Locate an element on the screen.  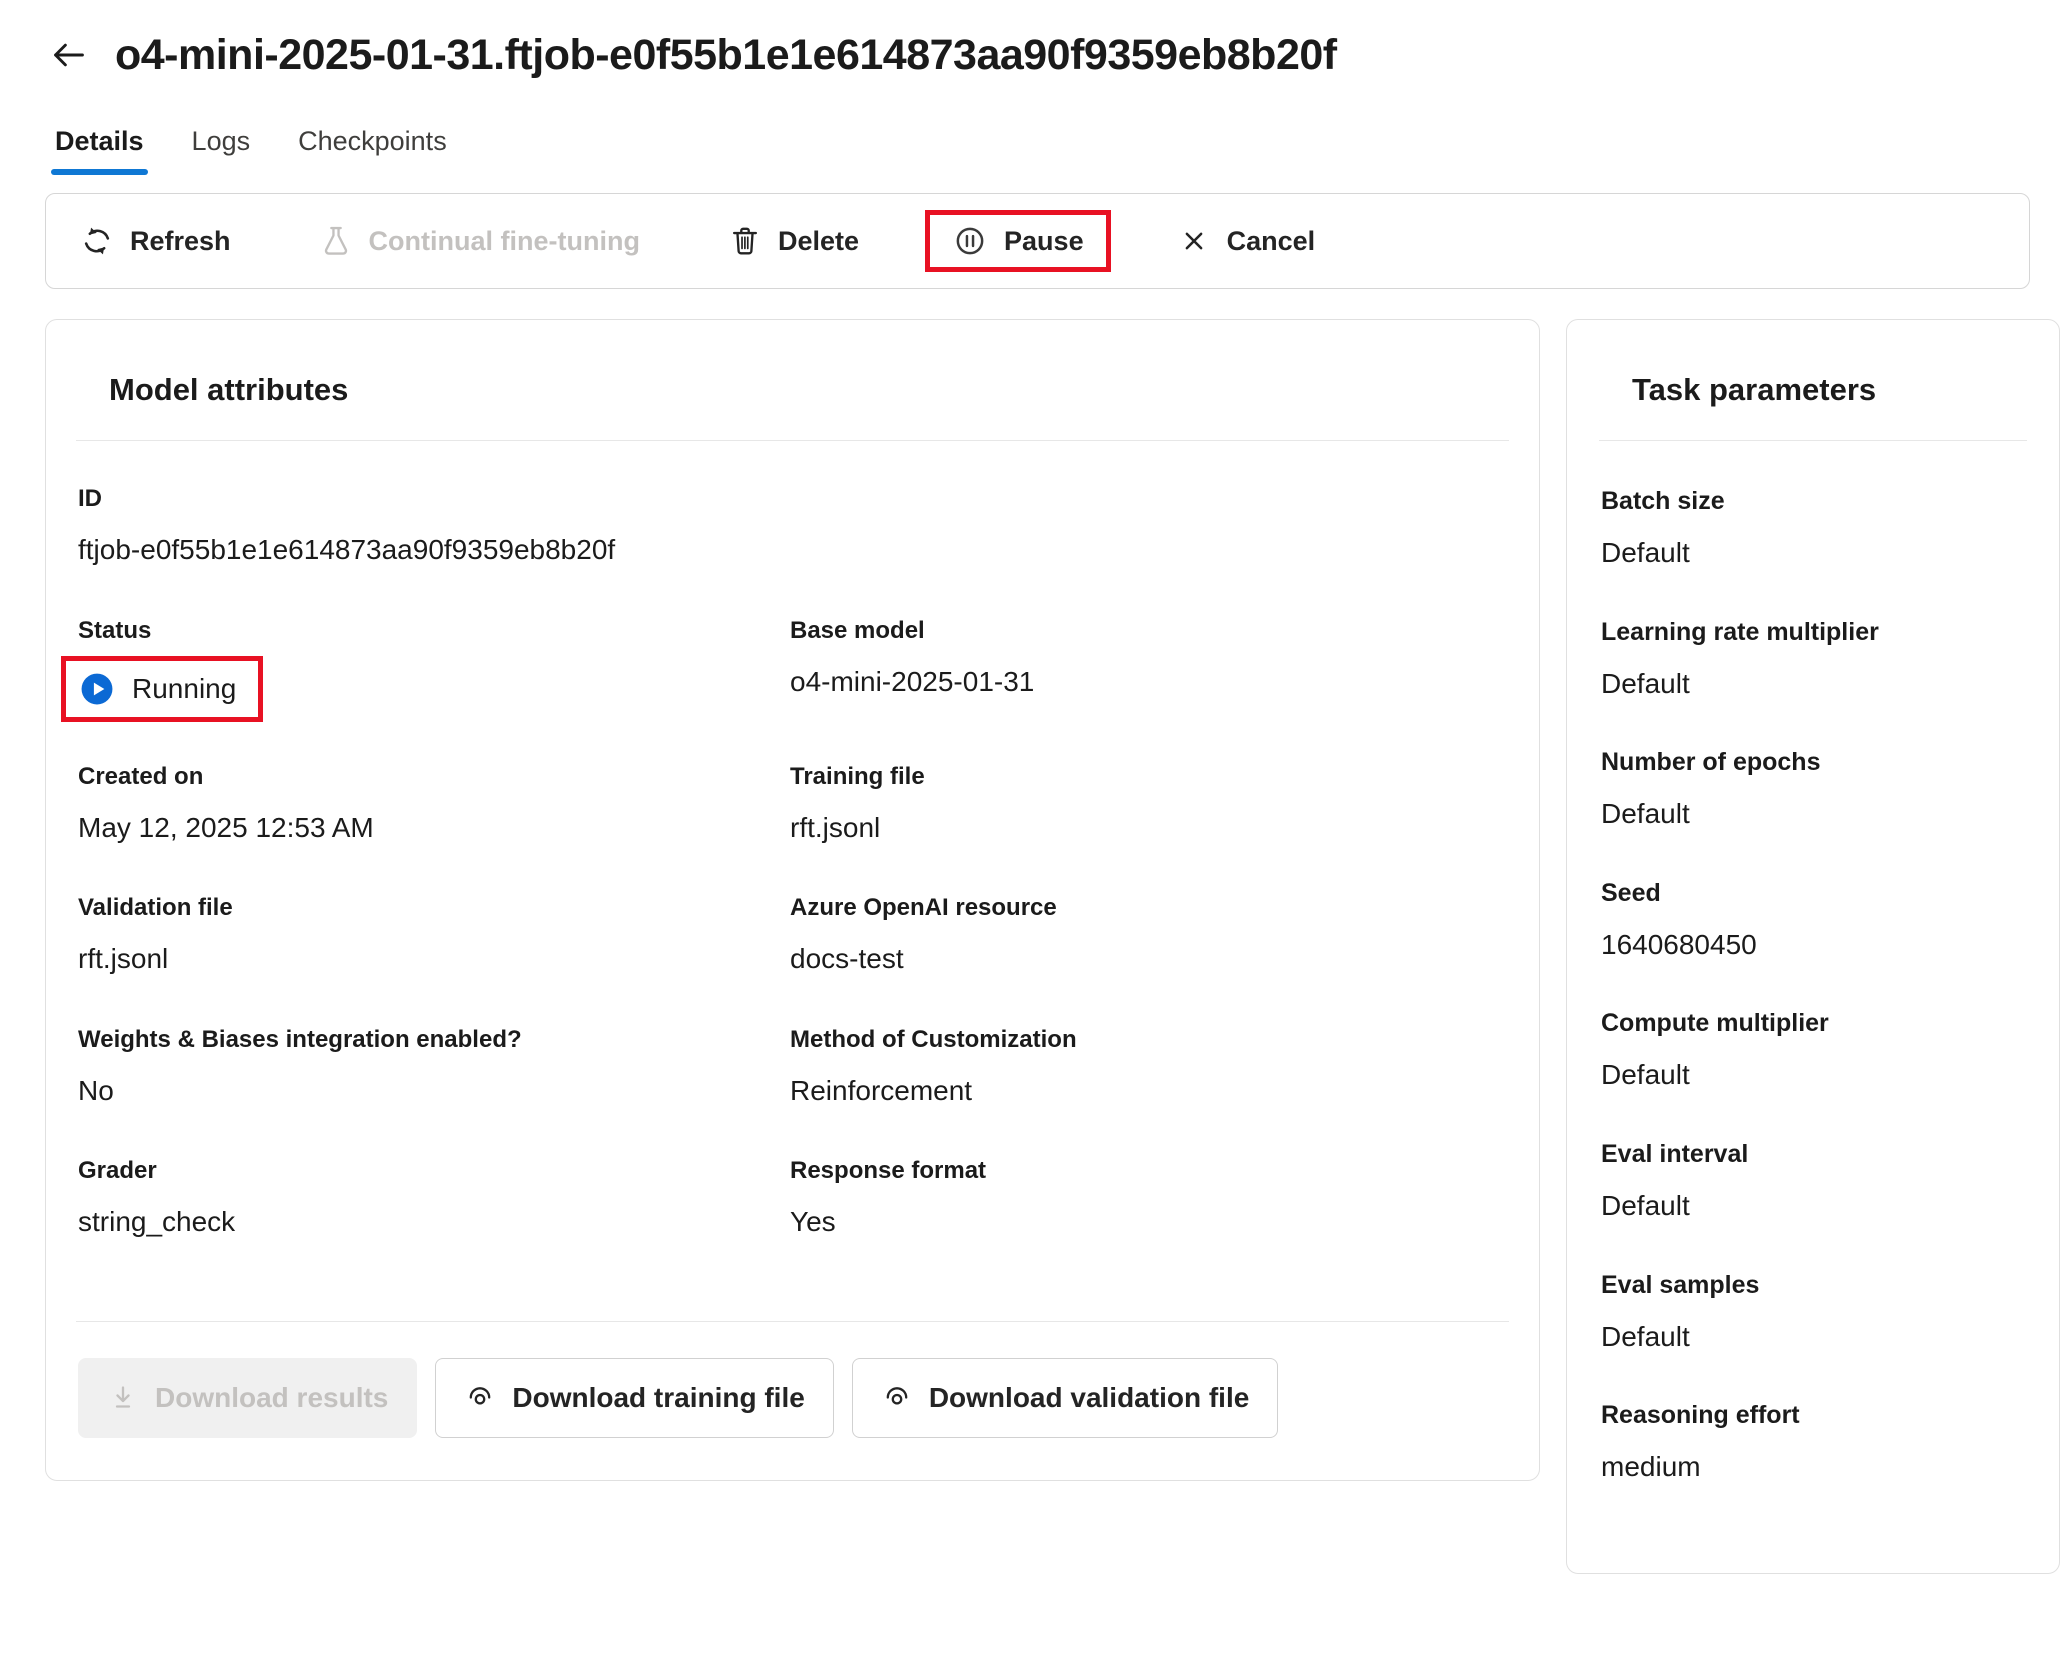
param-batch-size-value: Default is located at coordinates (1645, 552).